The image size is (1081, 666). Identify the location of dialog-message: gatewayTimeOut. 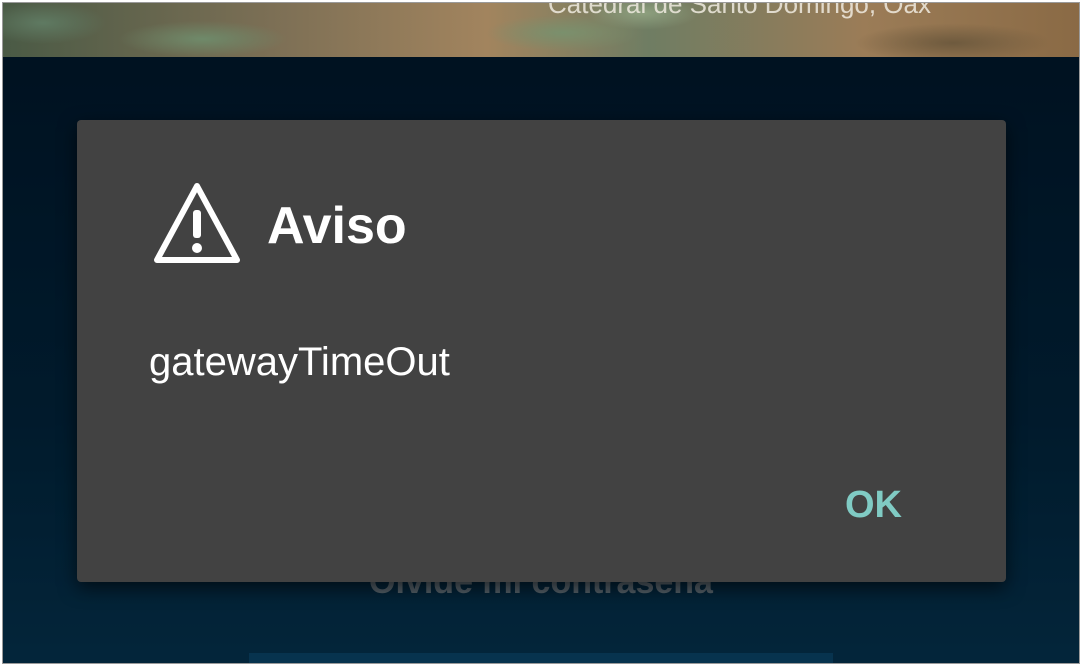
(299, 362).